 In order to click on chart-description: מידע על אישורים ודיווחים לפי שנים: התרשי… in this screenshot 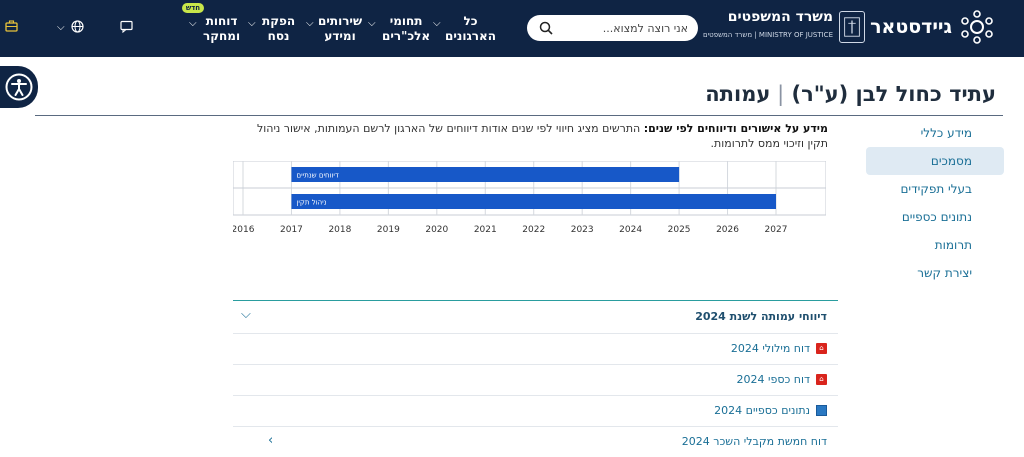, I will do `click(534, 136)`.